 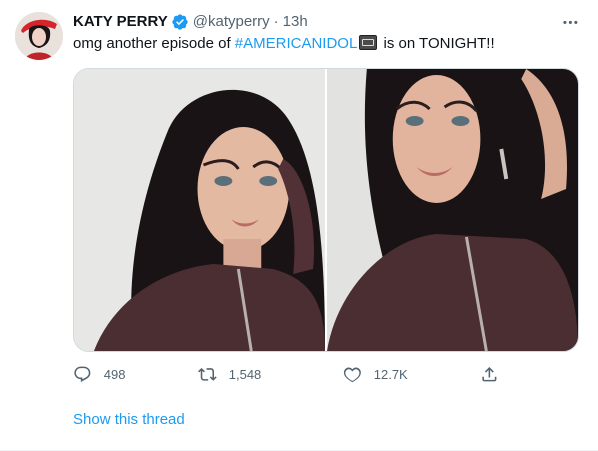 I want to click on tweet-header: KATY PERRY @katyperry · 13h, so click(x=190, y=22).